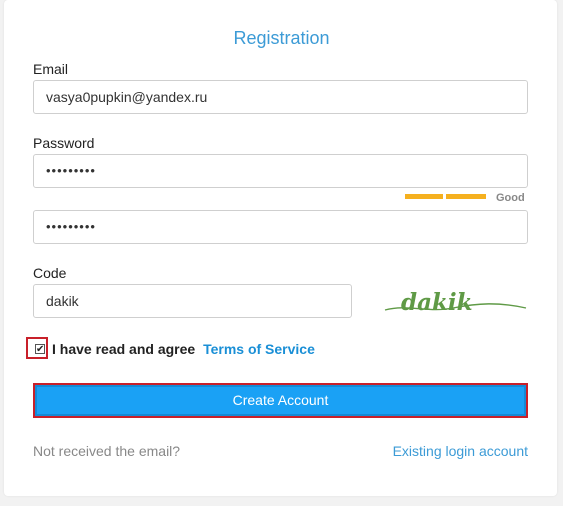 This screenshot has width=563, height=506. What do you see at coordinates (192, 301) in the screenshot?
I see `code-field: dakik` at bounding box center [192, 301].